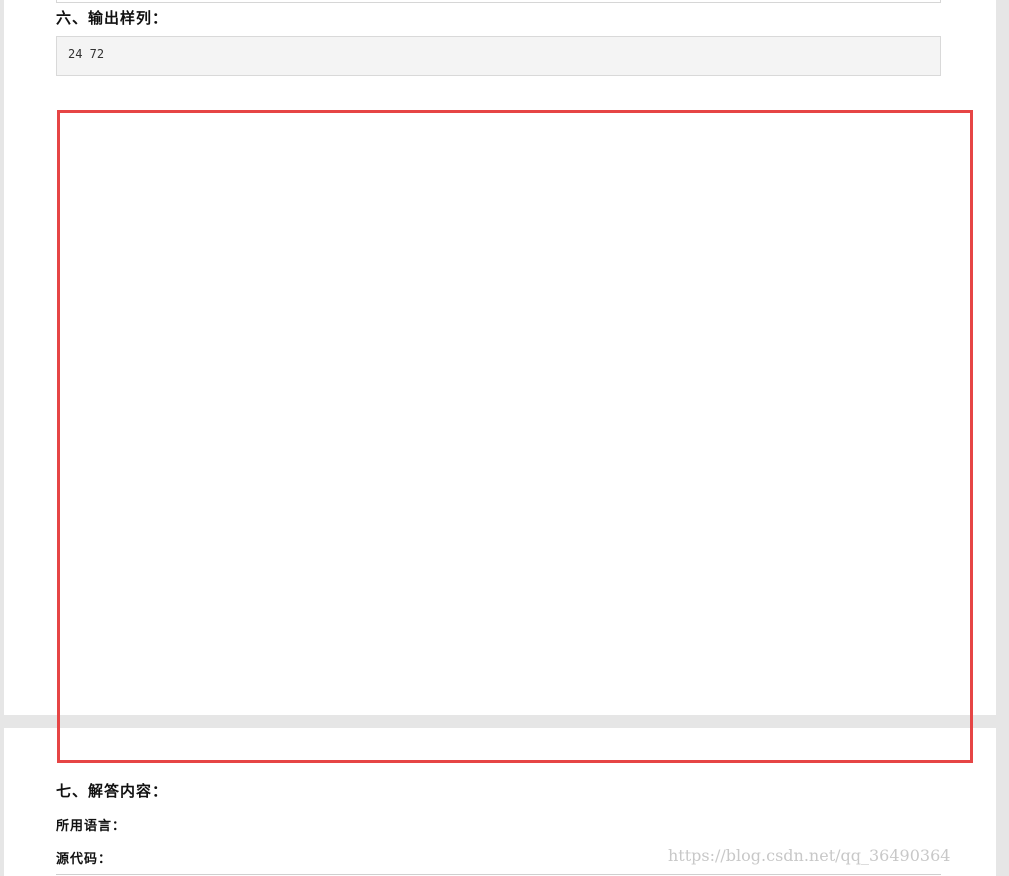  I want to click on answer-section-heading: 七、解答内容：, so click(112, 791).